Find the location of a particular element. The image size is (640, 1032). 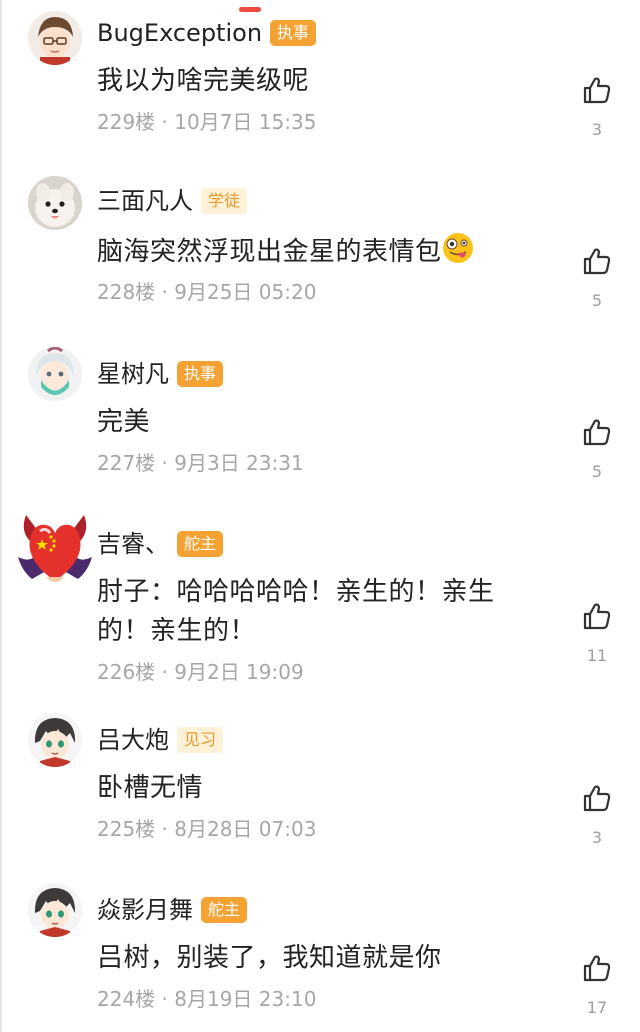

status-badge: 见习 is located at coordinates (200, 740).